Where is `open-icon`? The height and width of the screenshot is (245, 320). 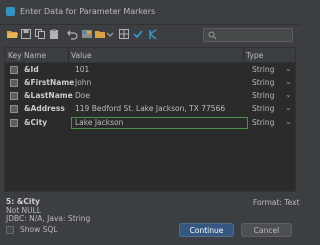 open-icon is located at coordinates (12, 34).